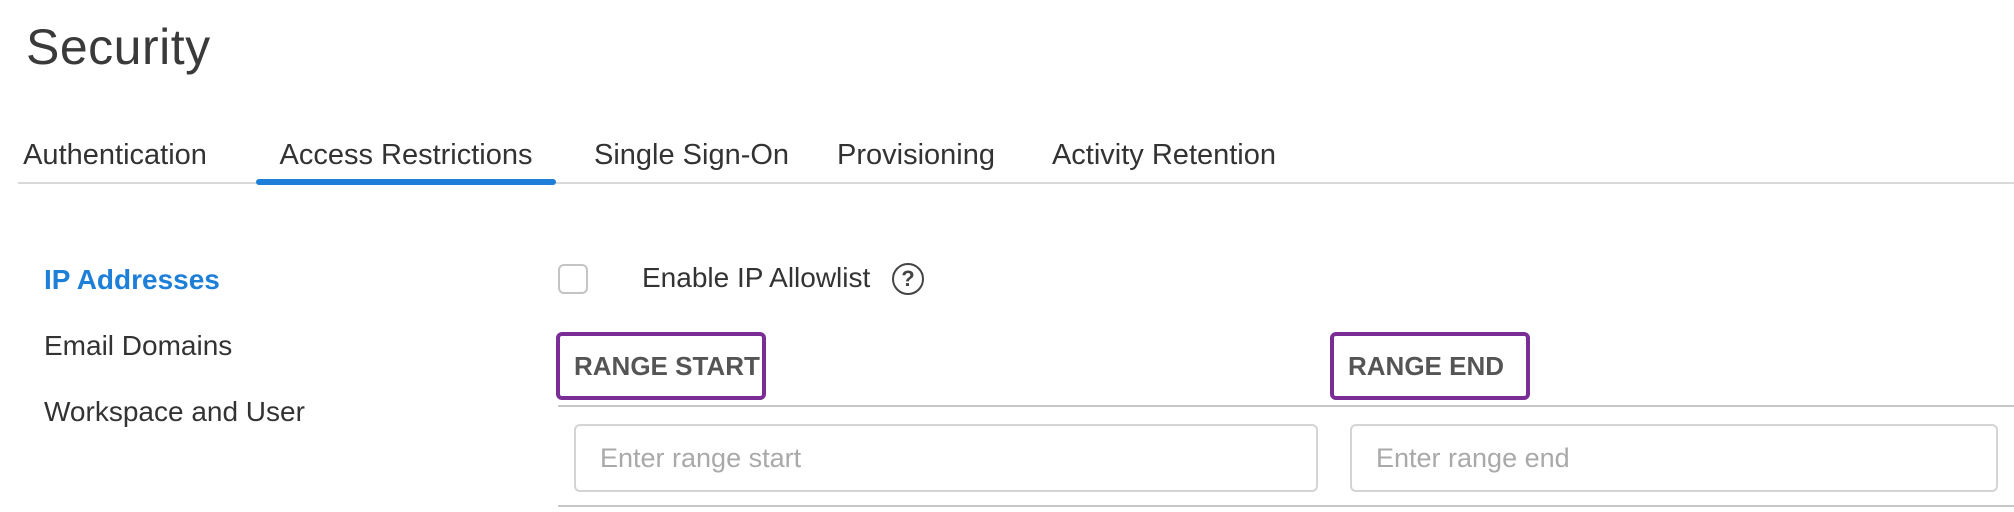 The height and width of the screenshot is (512, 2014). I want to click on tab-provisioning: Provisioning, so click(916, 155).